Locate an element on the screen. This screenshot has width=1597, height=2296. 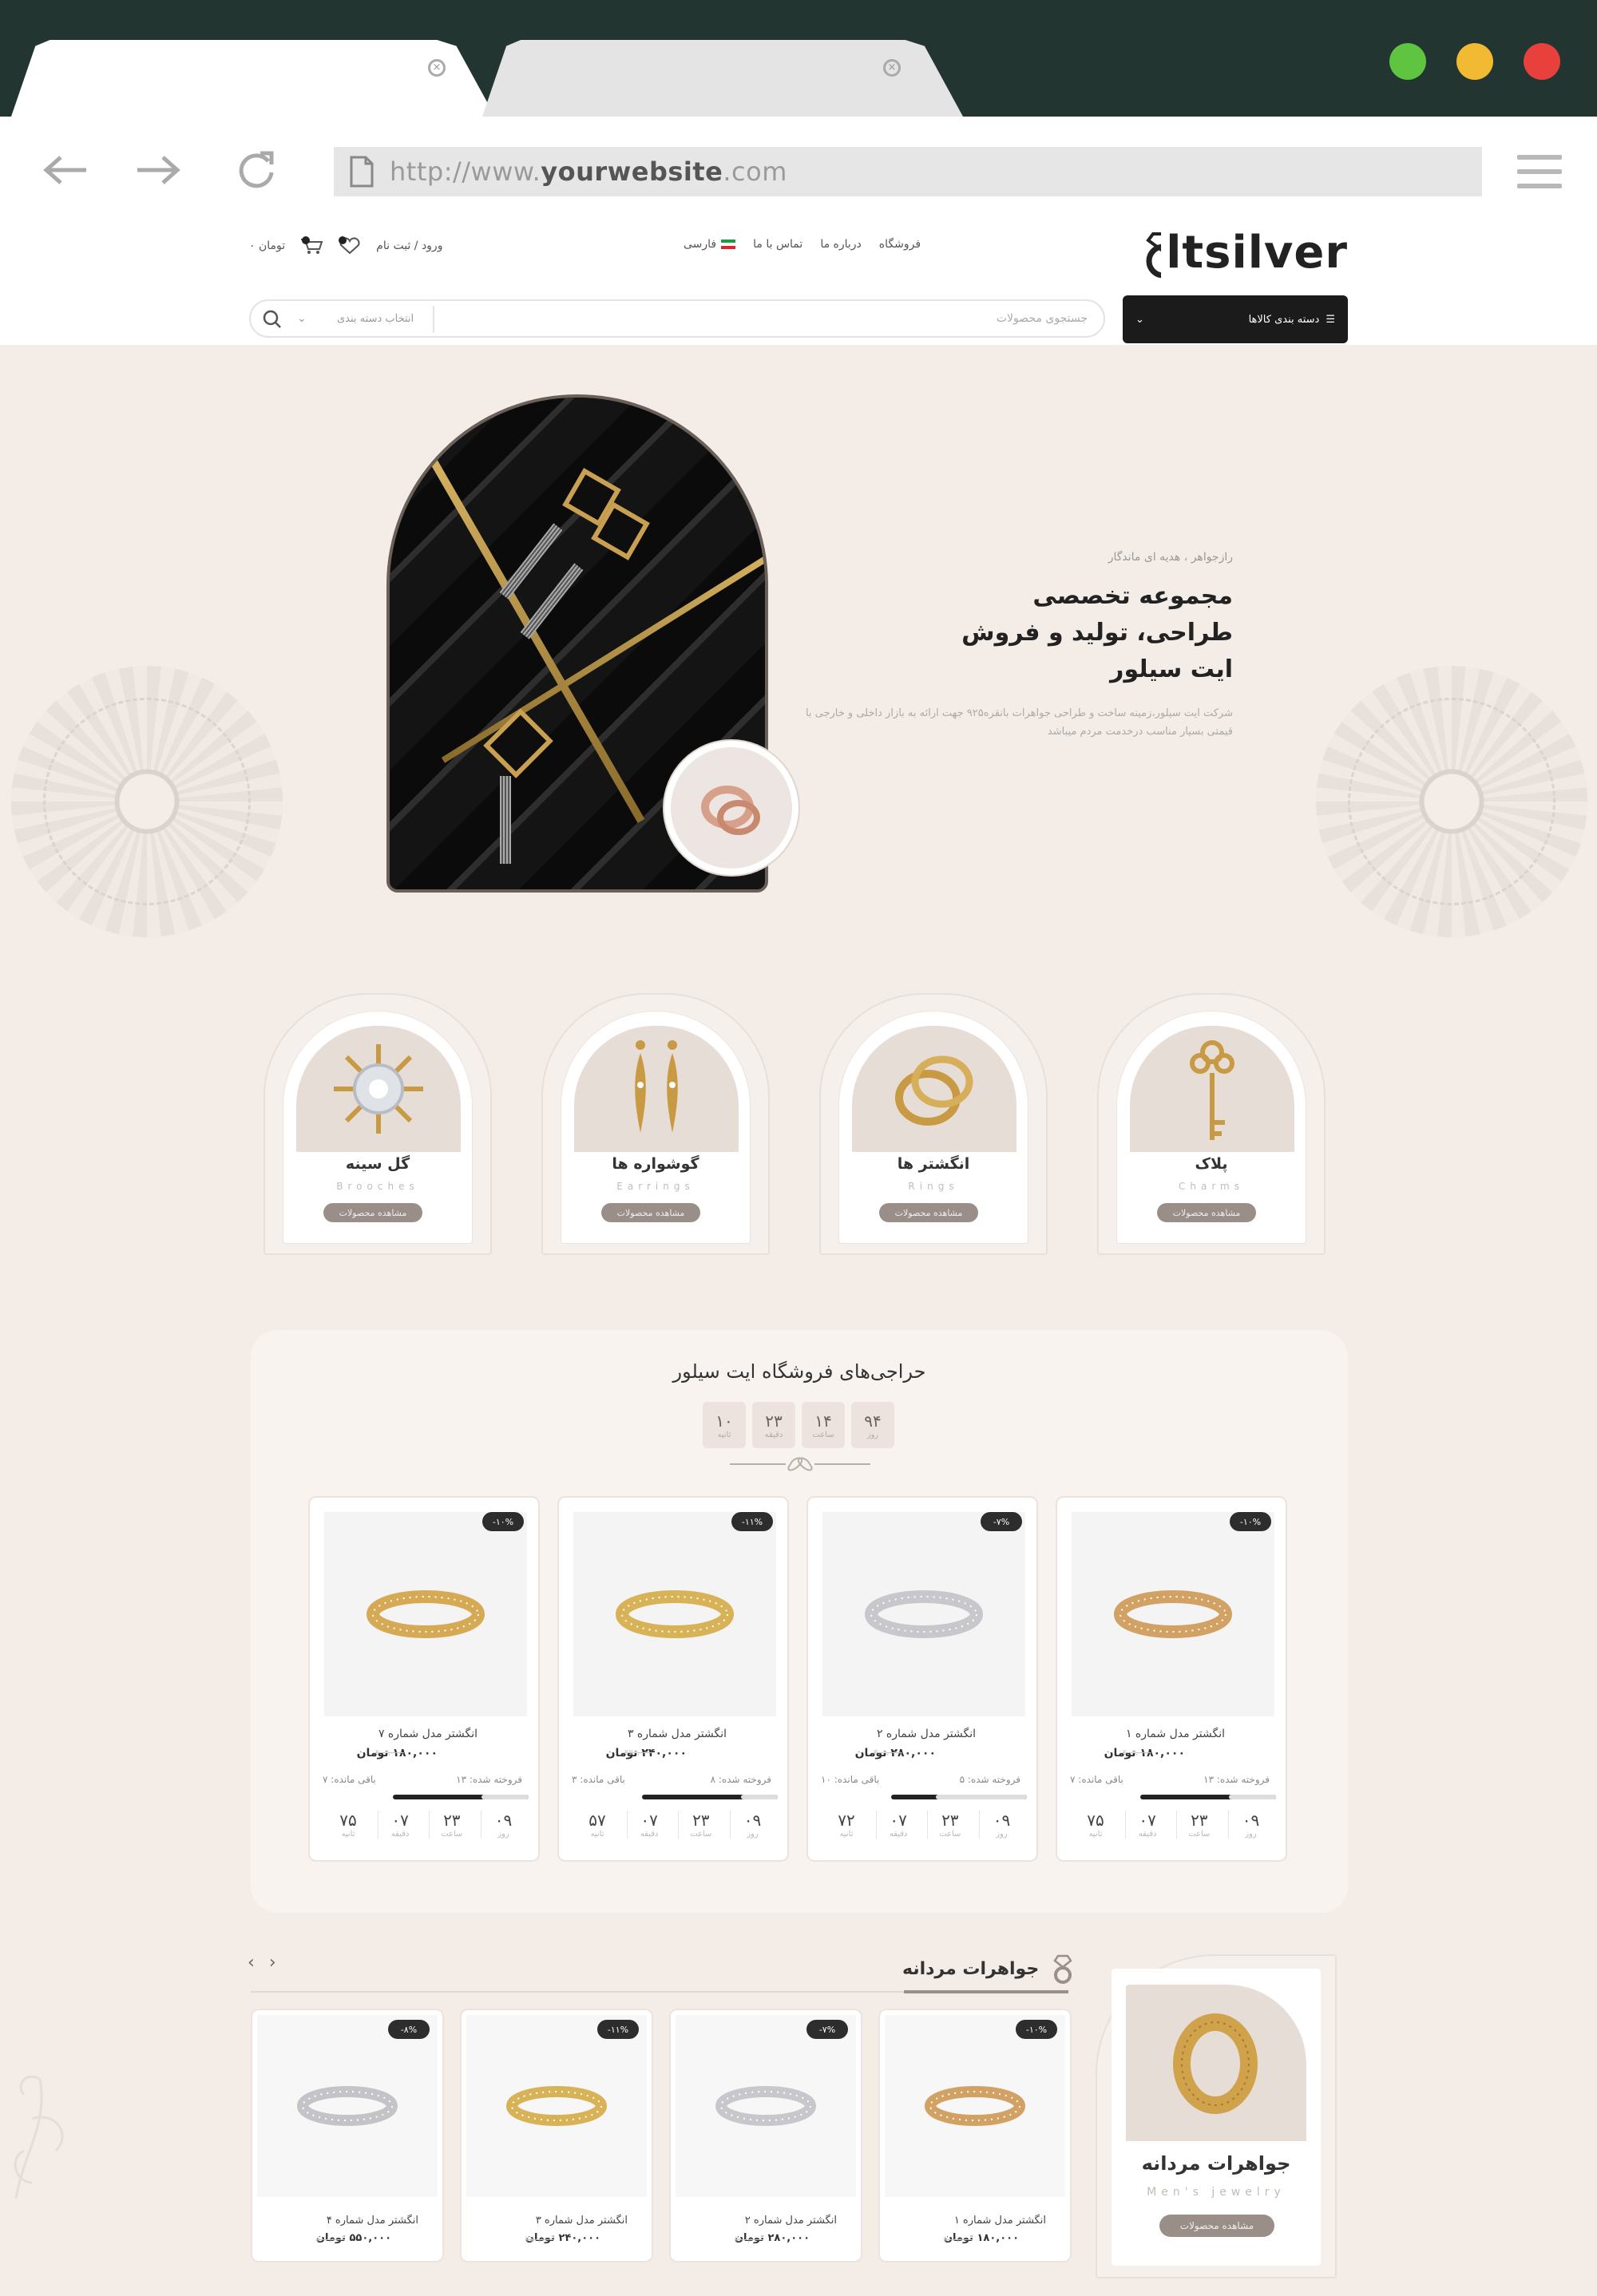
cart-icon is located at coordinates (311, 246).